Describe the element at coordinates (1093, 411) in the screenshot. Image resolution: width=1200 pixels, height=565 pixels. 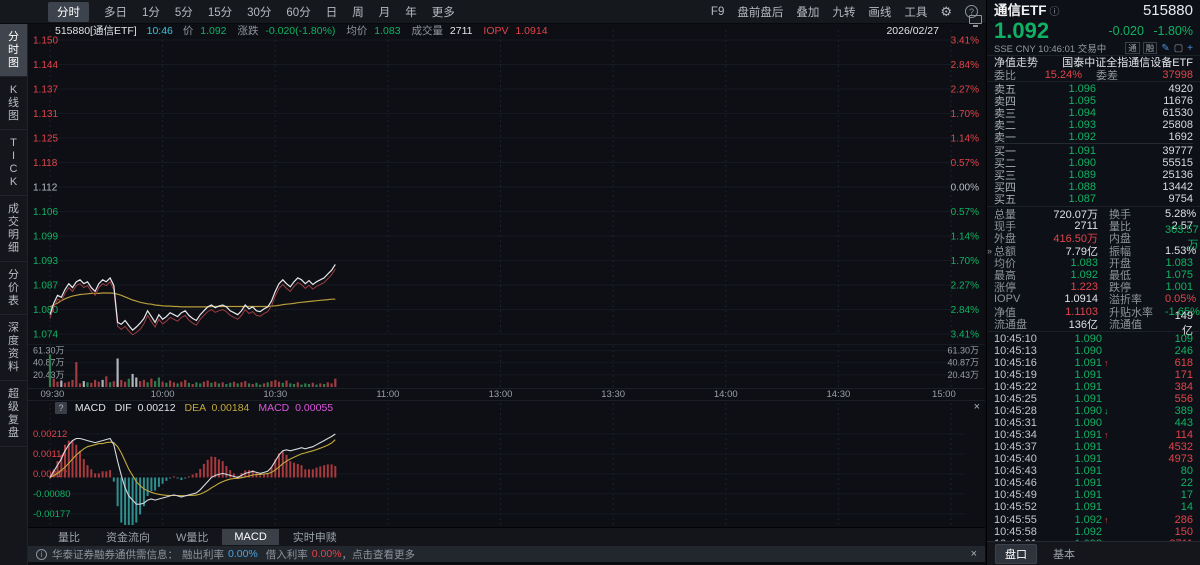
I see `trade-row: 10:45:28 1.090 ↓ 389` at that location.